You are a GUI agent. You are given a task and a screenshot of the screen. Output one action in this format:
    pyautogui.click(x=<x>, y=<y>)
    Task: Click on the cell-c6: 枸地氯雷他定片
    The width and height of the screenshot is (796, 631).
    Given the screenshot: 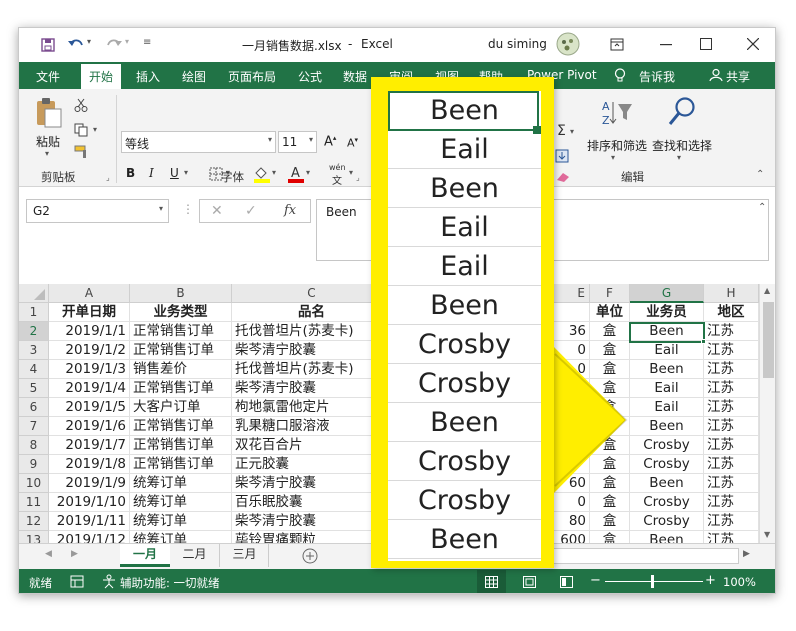 What is the action you would take?
    pyautogui.click(x=312, y=407)
    